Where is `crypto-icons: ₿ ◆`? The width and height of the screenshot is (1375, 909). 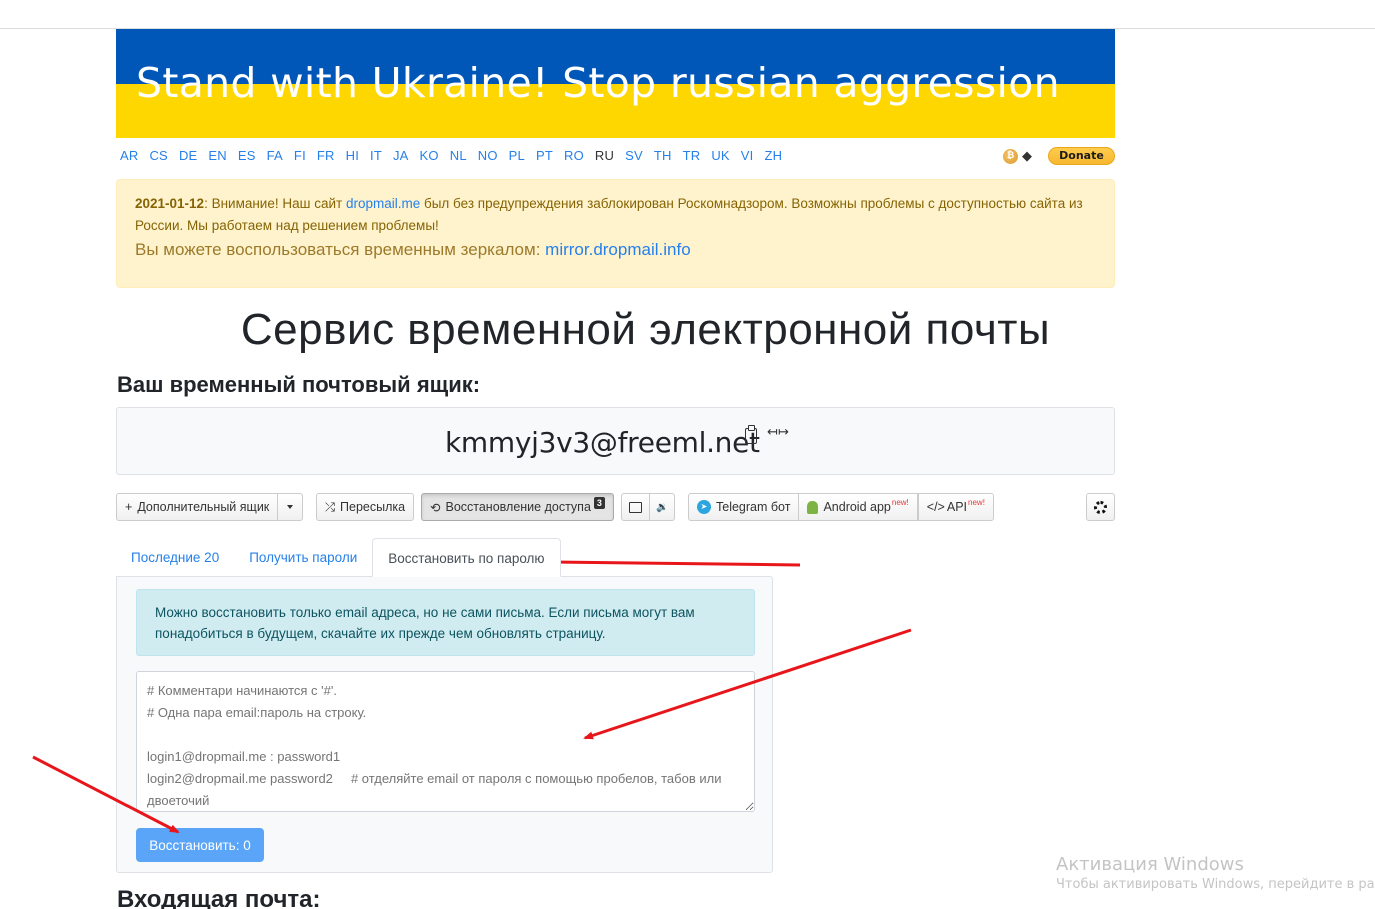 crypto-icons: ₿ ◆ is located at coordinates (1017, 156).